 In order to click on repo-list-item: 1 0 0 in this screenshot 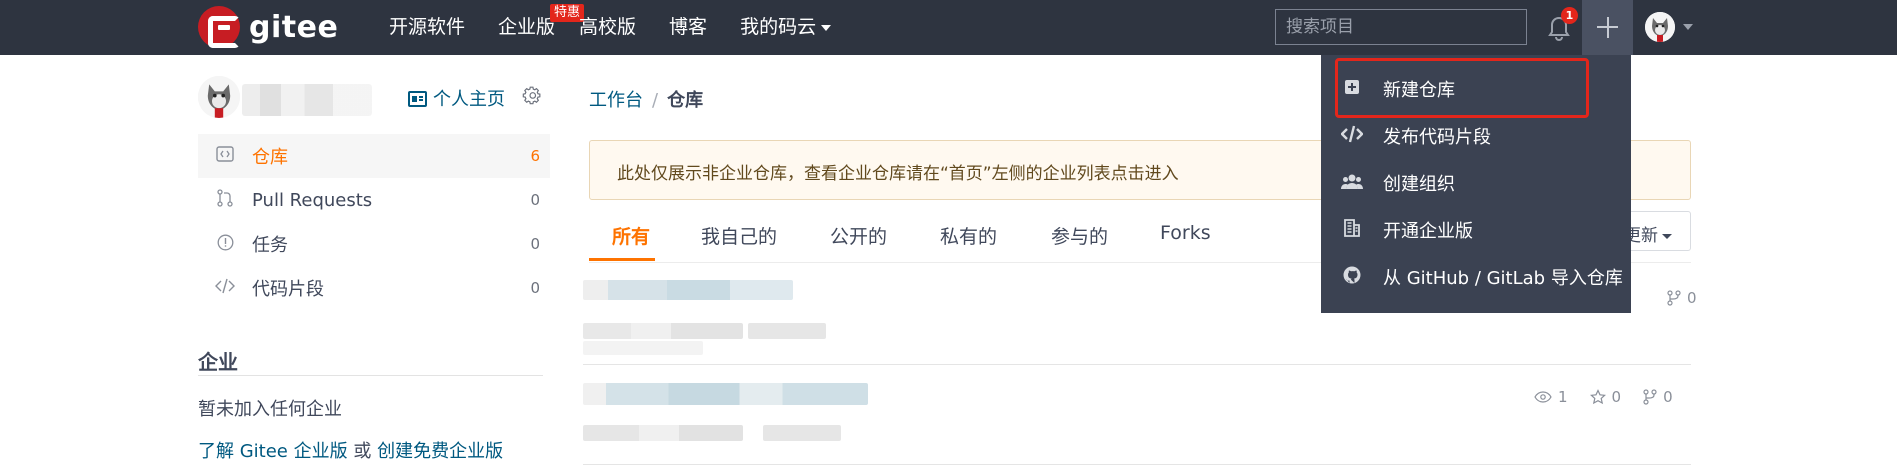, I will do `click(1137, 415)`.